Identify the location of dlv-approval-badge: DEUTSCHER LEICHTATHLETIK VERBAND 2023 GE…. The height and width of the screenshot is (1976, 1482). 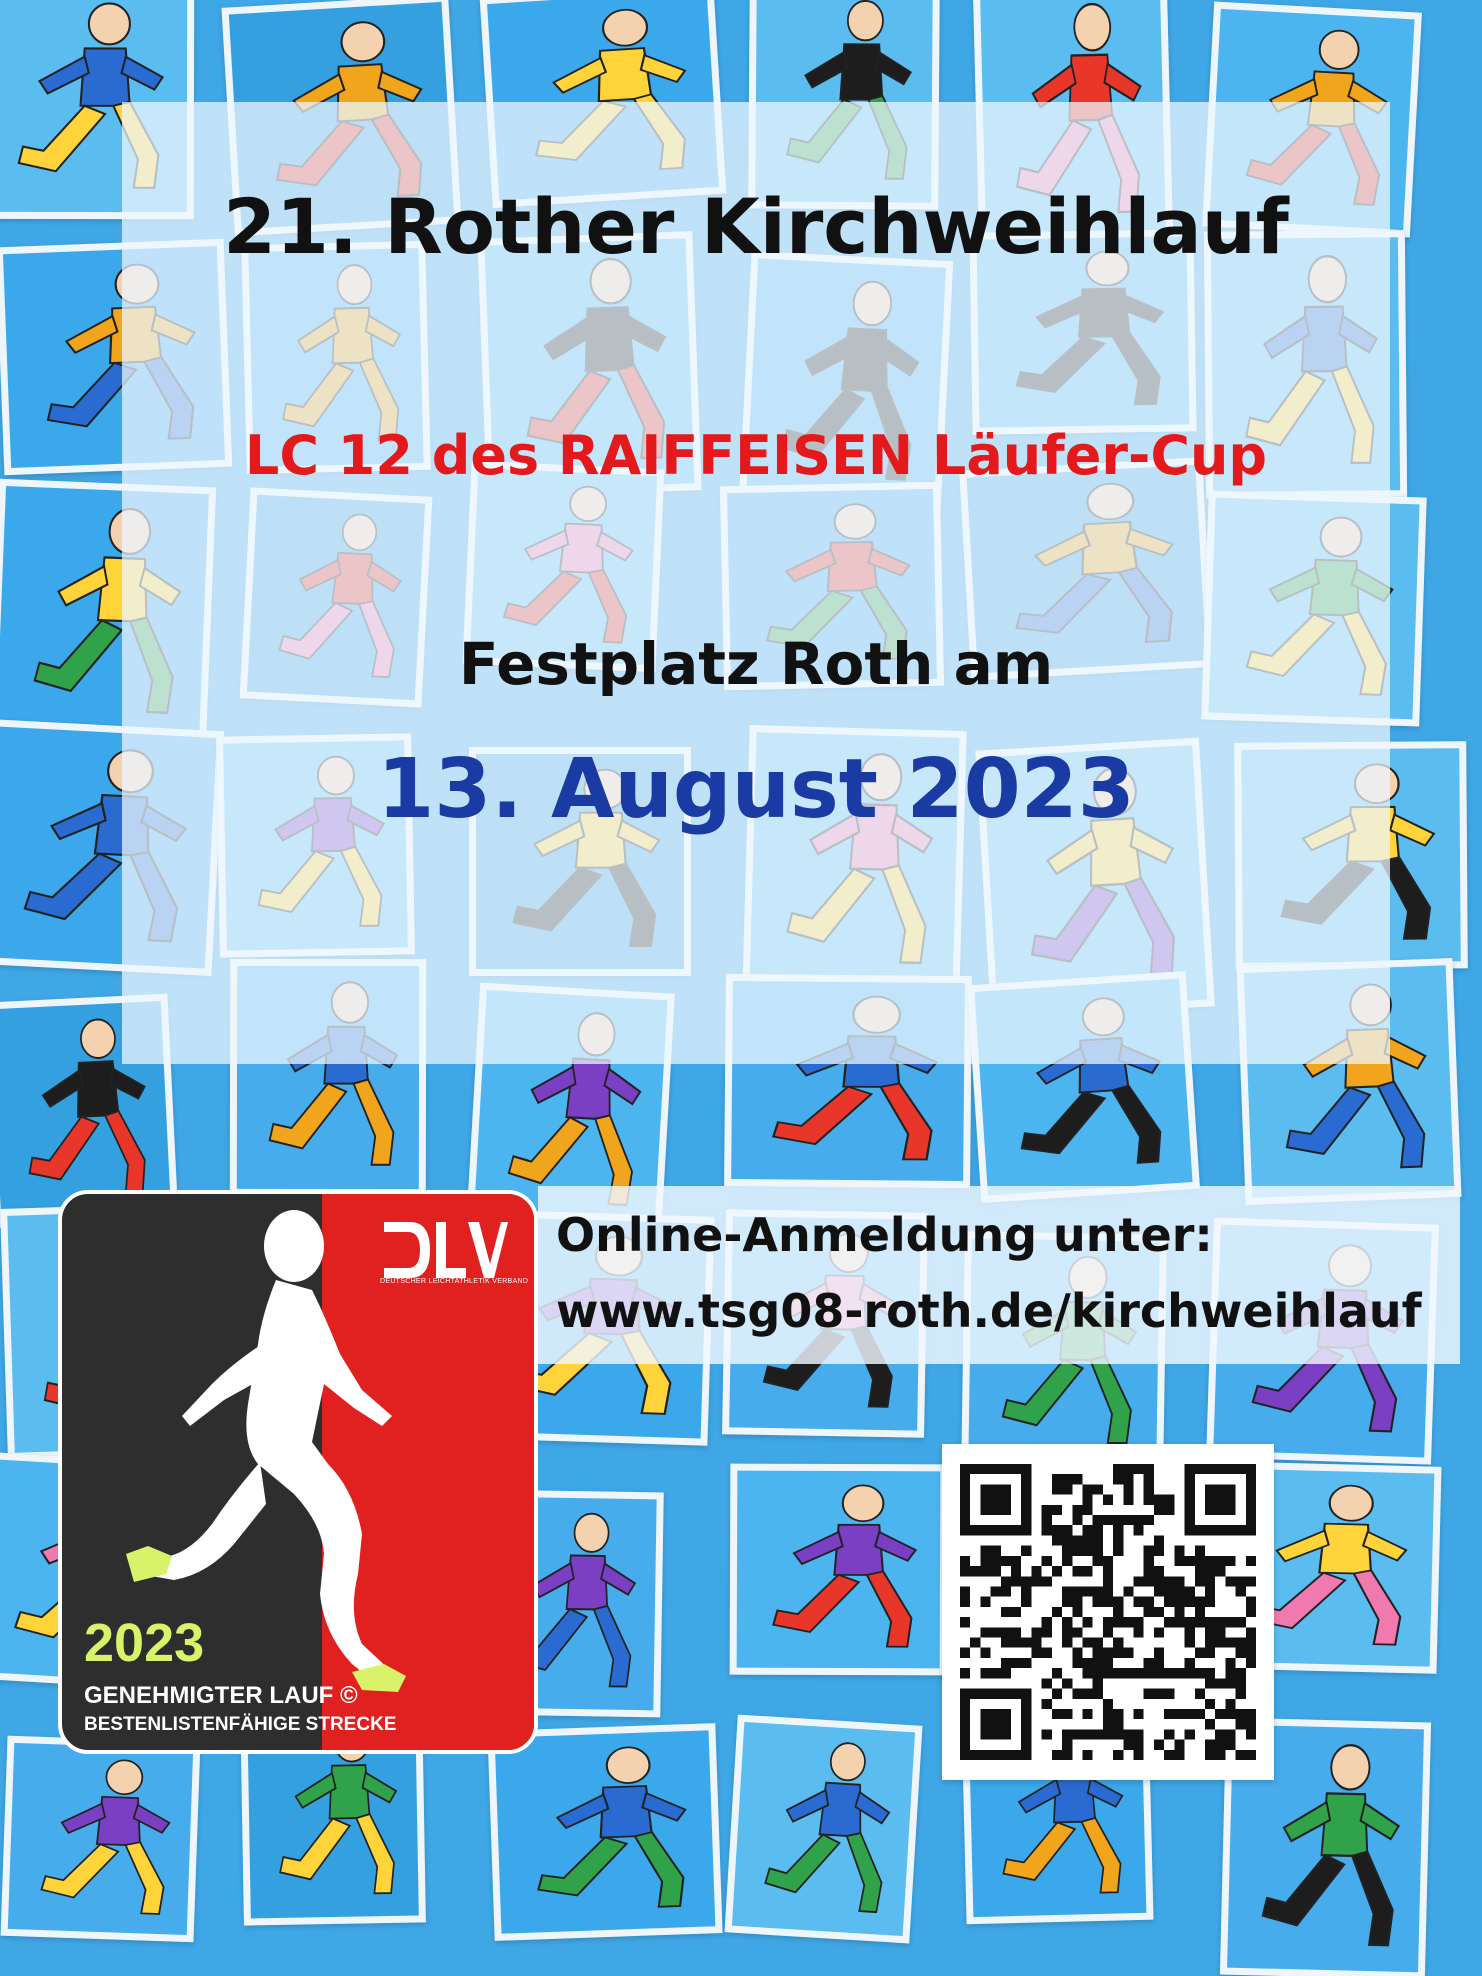
(298, 1472).